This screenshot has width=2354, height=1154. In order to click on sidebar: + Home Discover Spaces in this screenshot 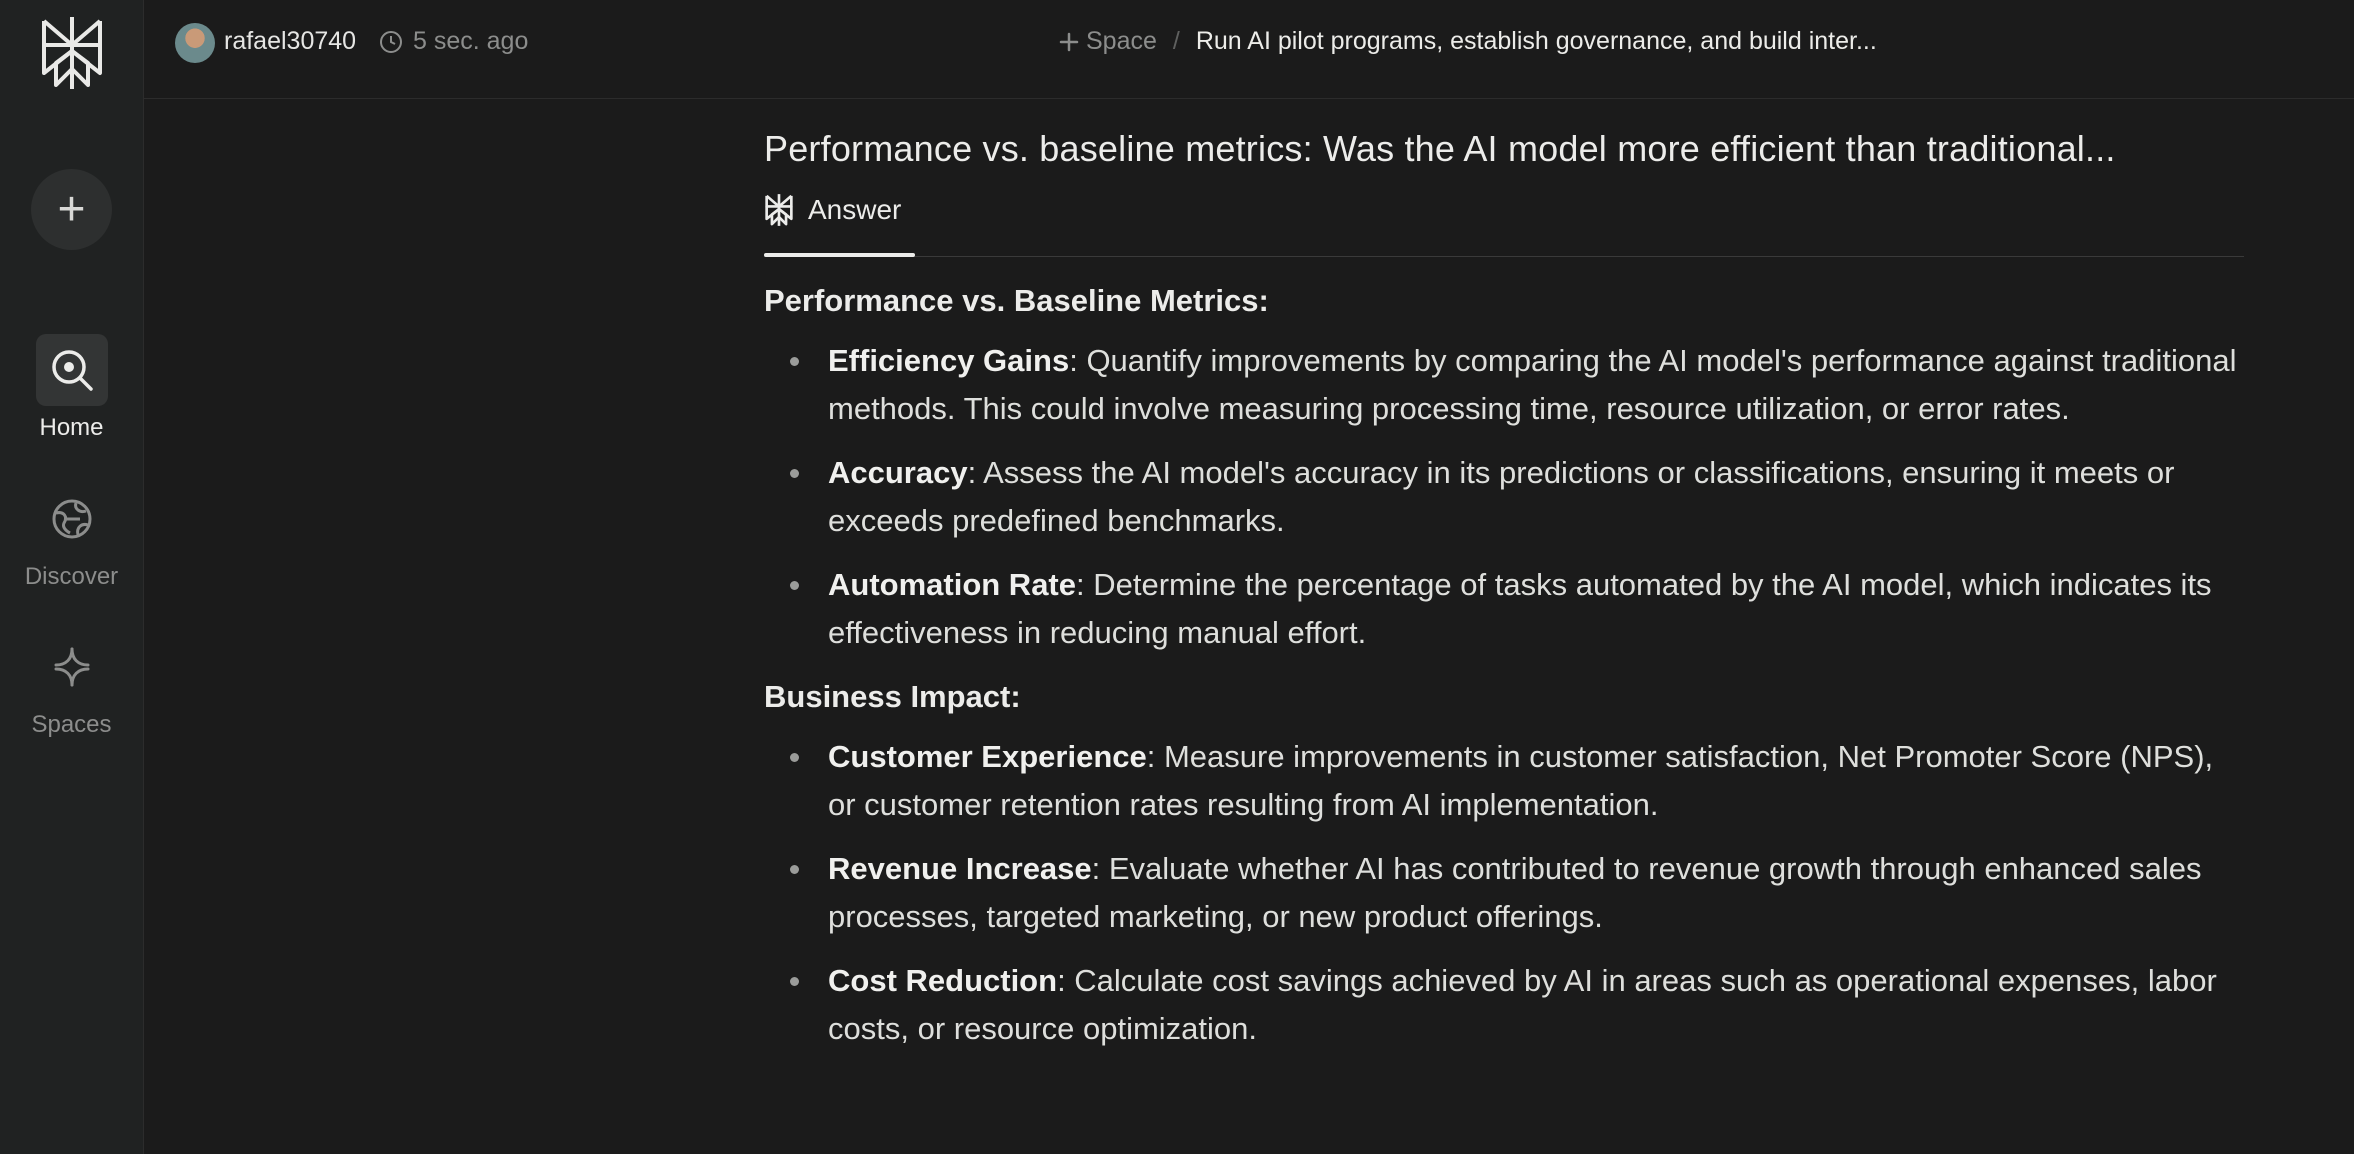, I will do `click(72, 577)`.